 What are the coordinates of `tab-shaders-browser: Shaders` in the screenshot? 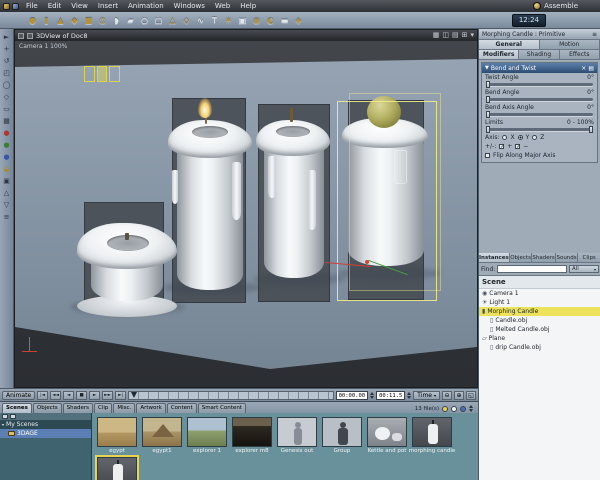 It's located at (78, 408).